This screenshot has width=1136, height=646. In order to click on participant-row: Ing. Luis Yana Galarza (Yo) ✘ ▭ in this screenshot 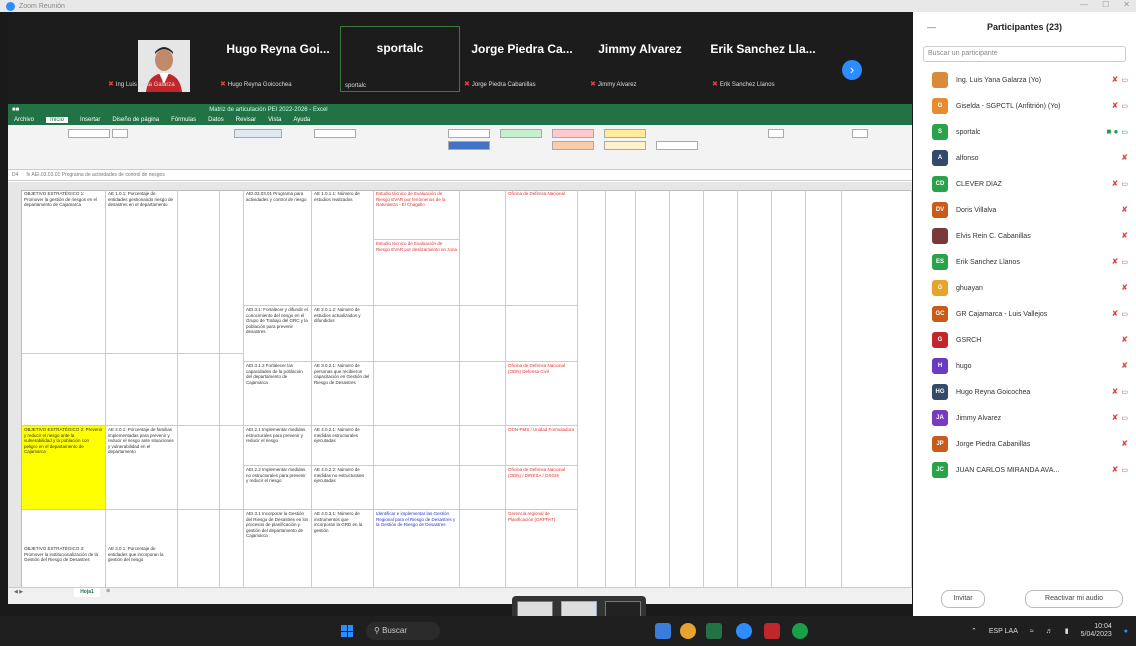, I will do `click(1024, 81)`.